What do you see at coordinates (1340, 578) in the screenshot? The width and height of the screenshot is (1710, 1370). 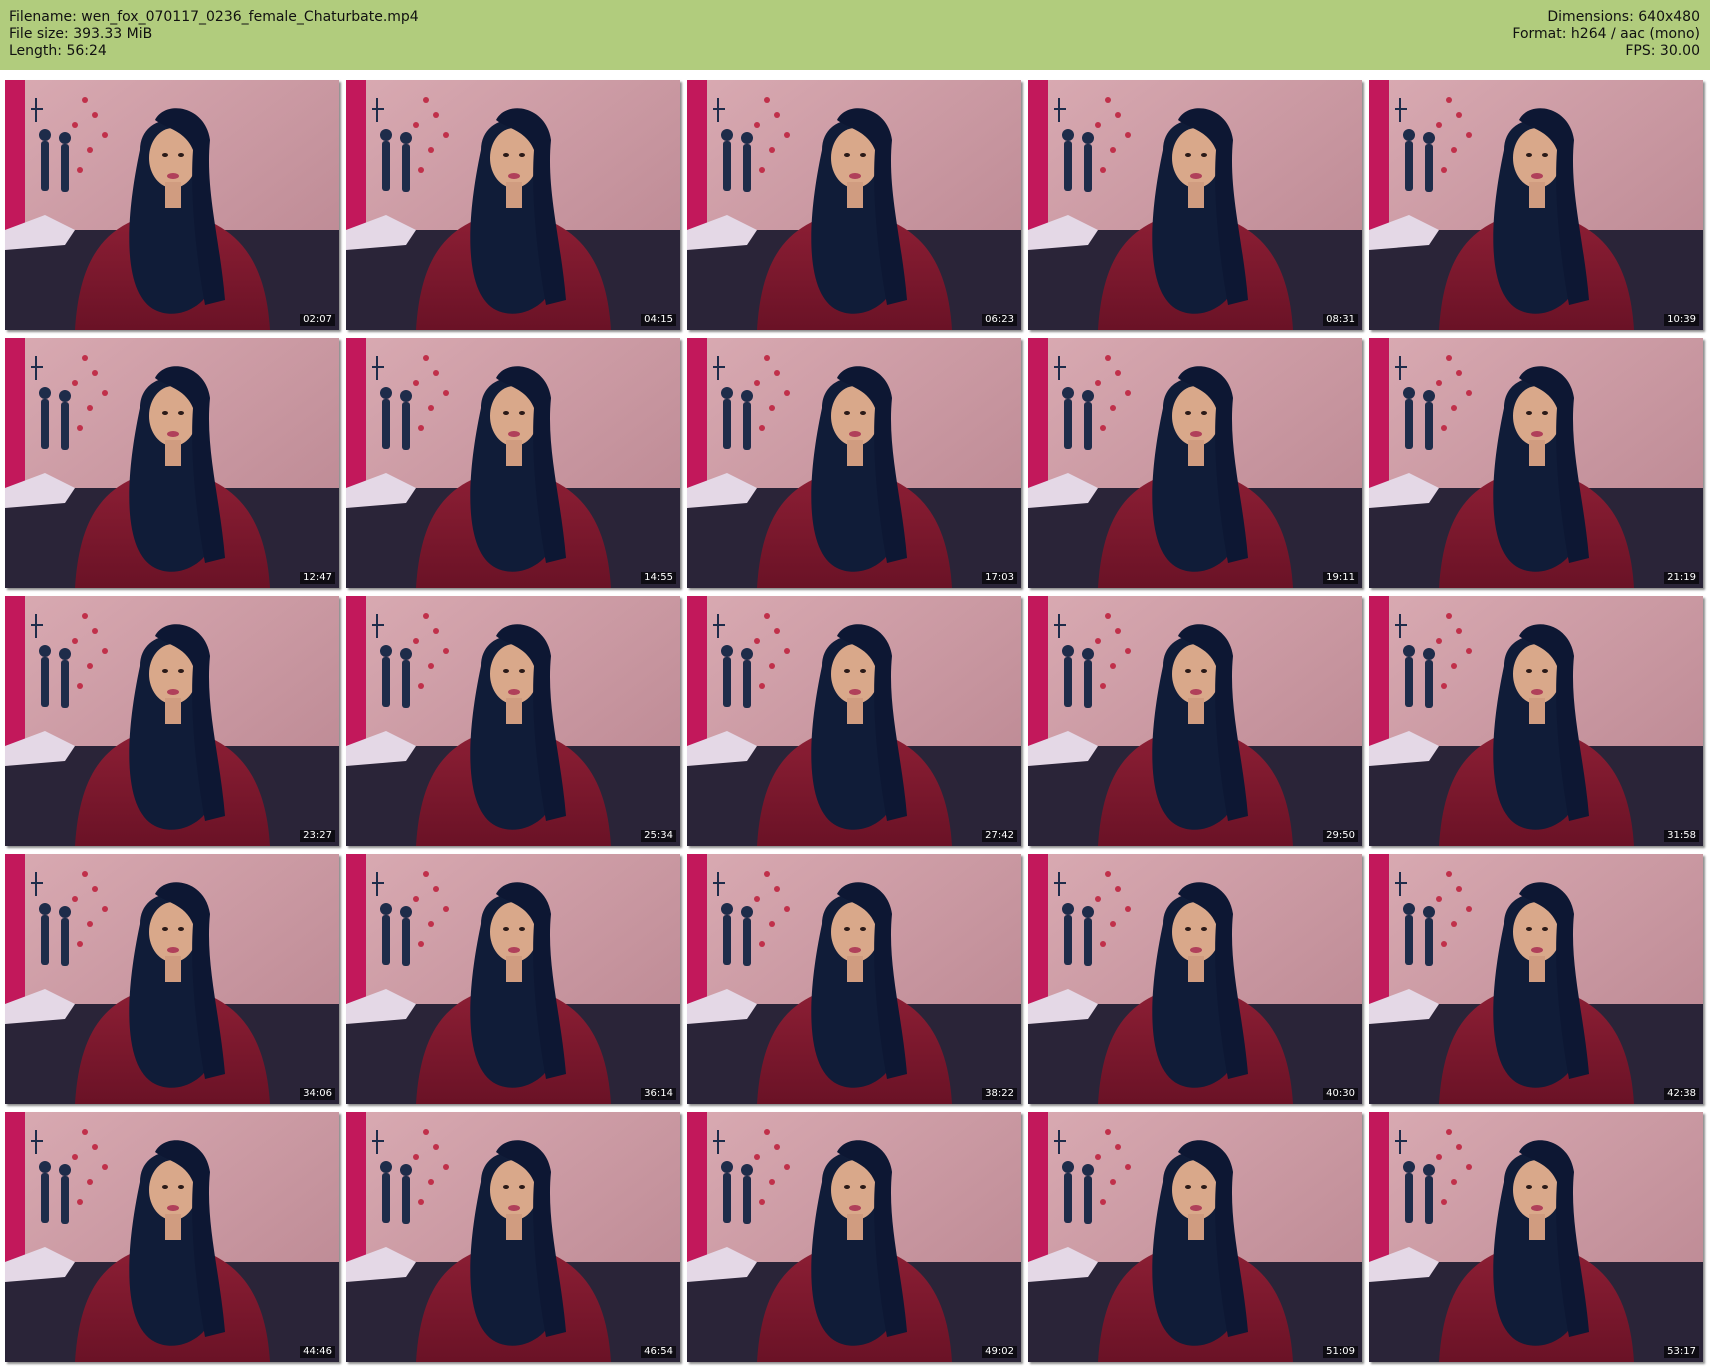 I see `thumbnail-timestamp: 19:11` at bounding box center [1340, 578].